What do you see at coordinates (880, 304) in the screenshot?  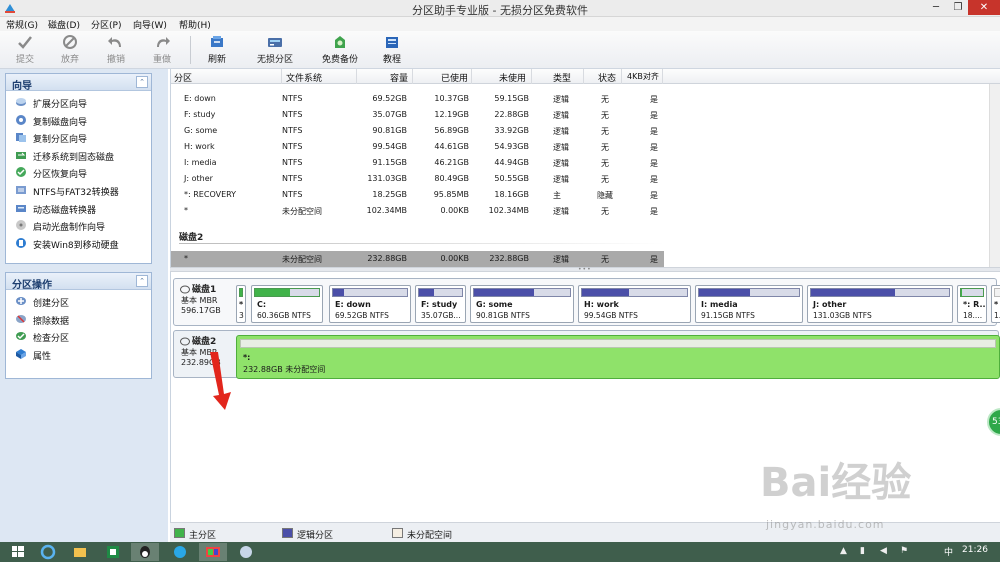 I see `partition-block: J: other 131.03GB NTFS` at bounding box center [880, 304].